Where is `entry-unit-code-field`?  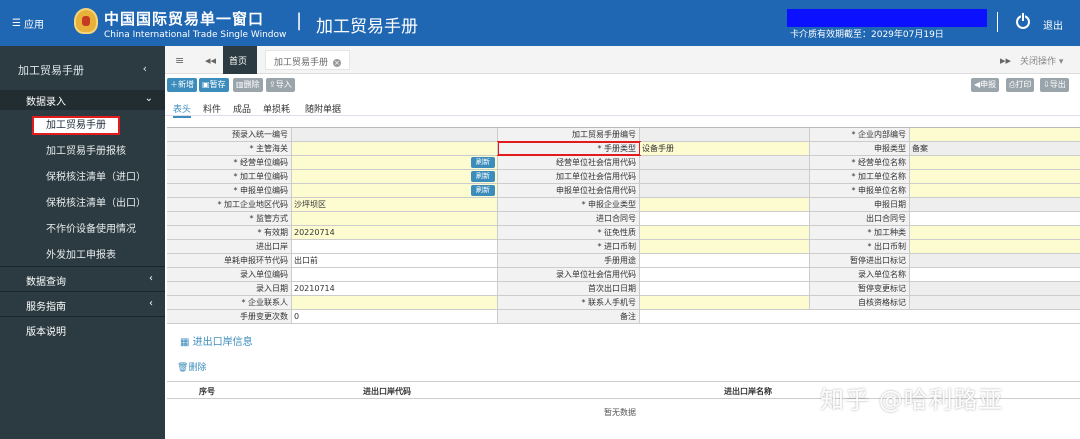
entry-unit-code-field is located at coordinates (395, 274).